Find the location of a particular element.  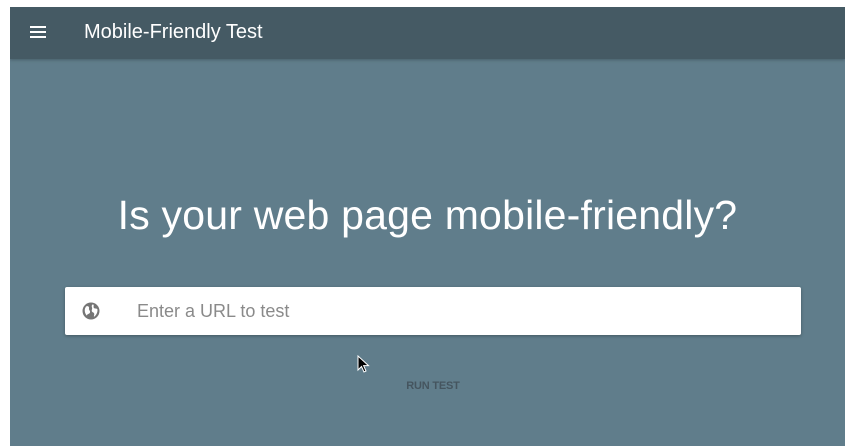

app-title: Mobile-Friendly Test is located at coordinates (173, 32).